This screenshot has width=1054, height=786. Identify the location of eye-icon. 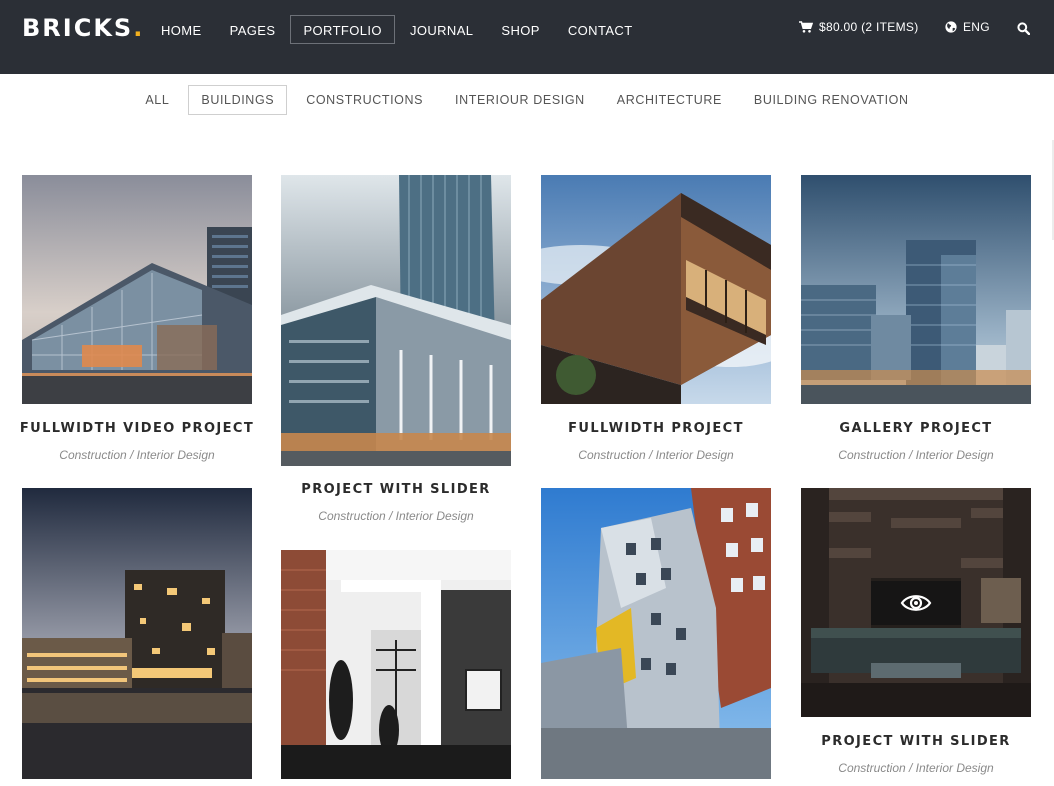
(916, 603).